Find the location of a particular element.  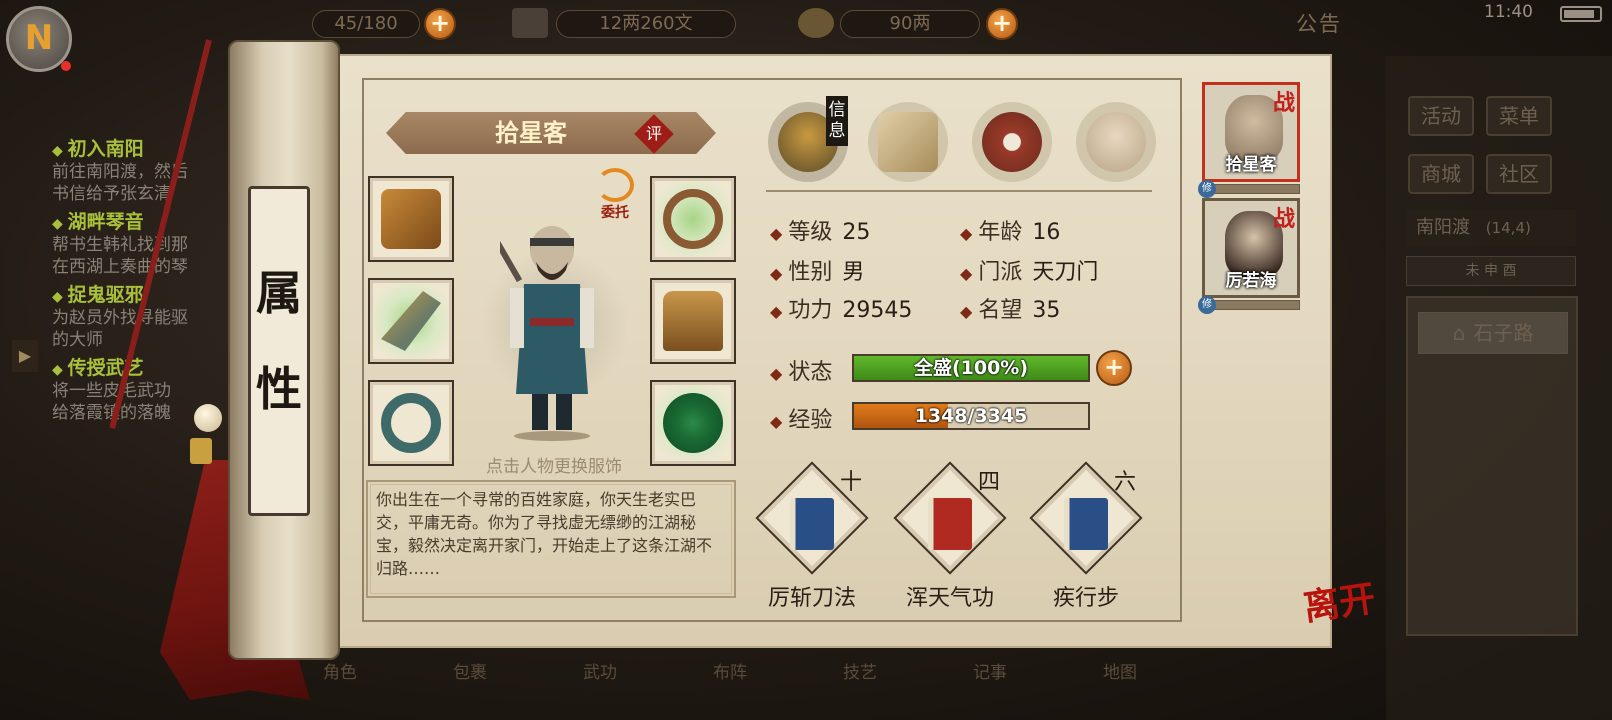

quest-desc: 书信给予张玄清 is located at coordinates (111, 194).